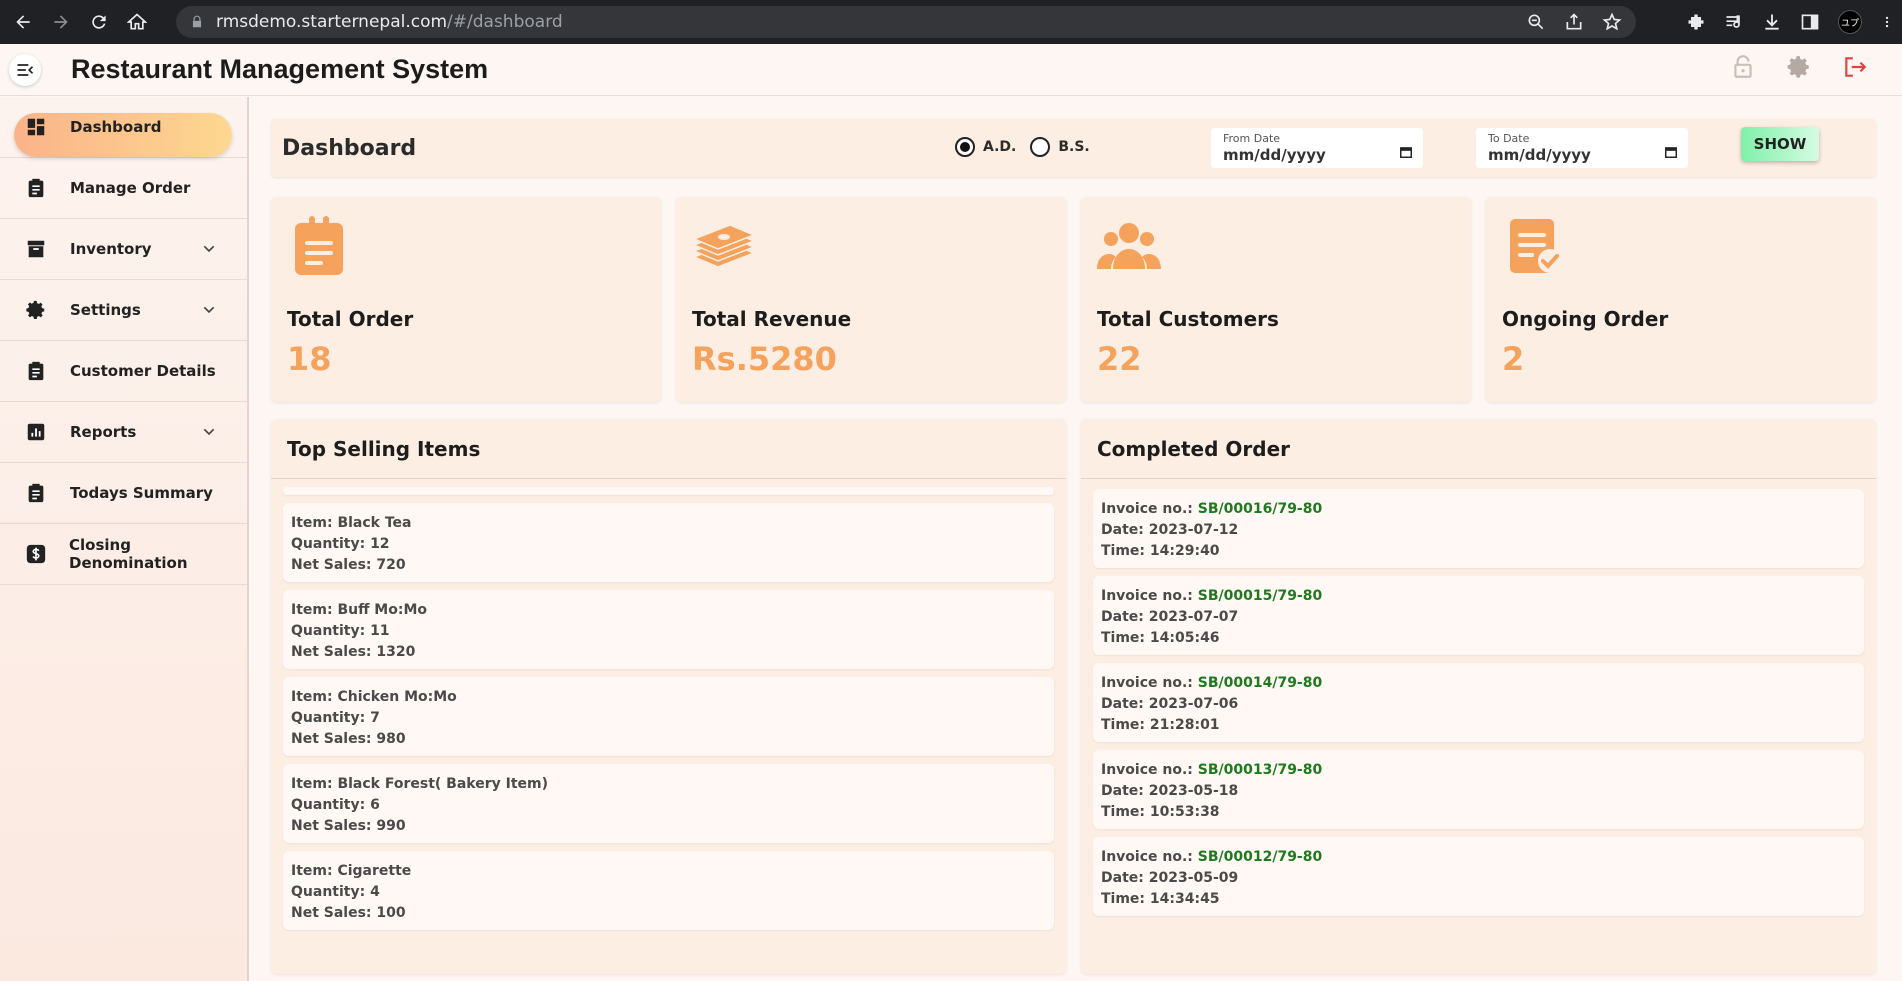  What do you see at coordinates (23, 22) in the screenshot?
I see `back-icon` at bounding box center [23, 22].